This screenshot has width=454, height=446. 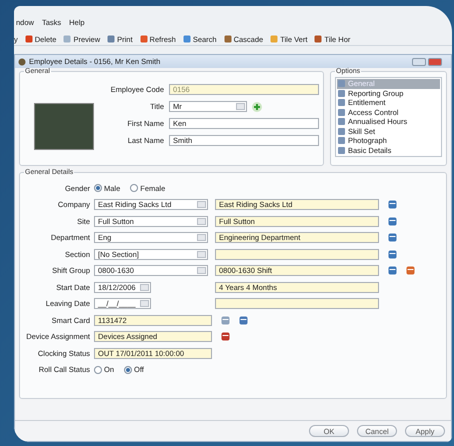 What do you see at coordinates (419, 62) in the screenshot?
I see `help-button` at bounding box center [419, 62].